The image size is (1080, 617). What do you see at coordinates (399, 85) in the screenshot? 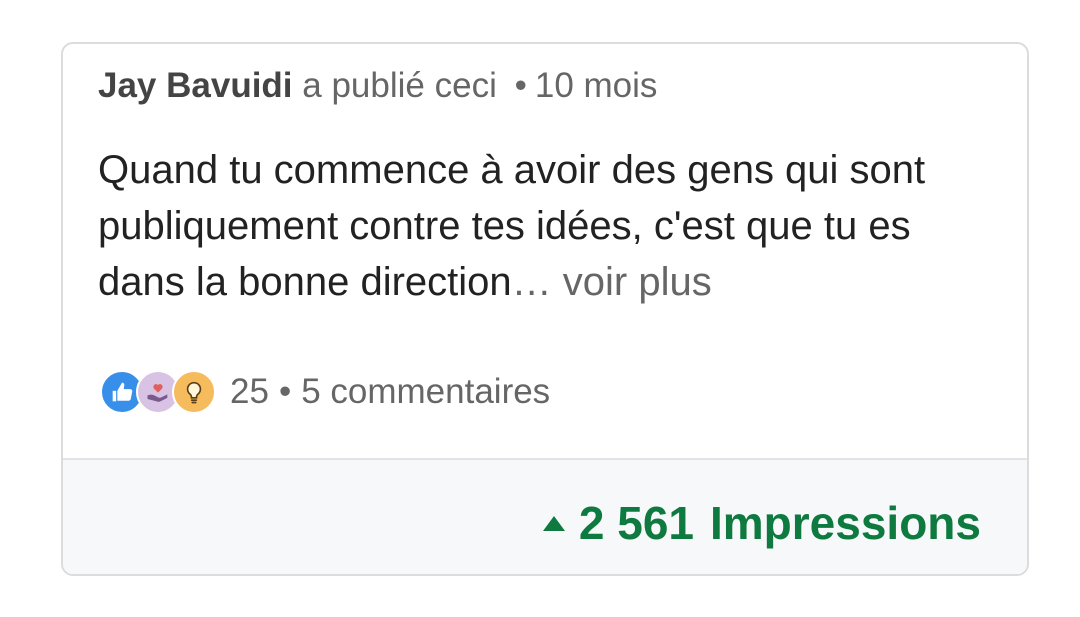
I see `post-action: a publié ceci` at bounding box center [399, 85].